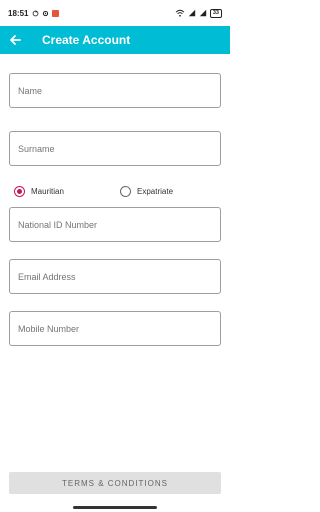 The height and width of the screenshot is (512, 320). What do you see at coordinates (114, 191) in the screenshot?
I see `residency-radio-group: Mauritian Expatriate` at bounding box center [114, 191].